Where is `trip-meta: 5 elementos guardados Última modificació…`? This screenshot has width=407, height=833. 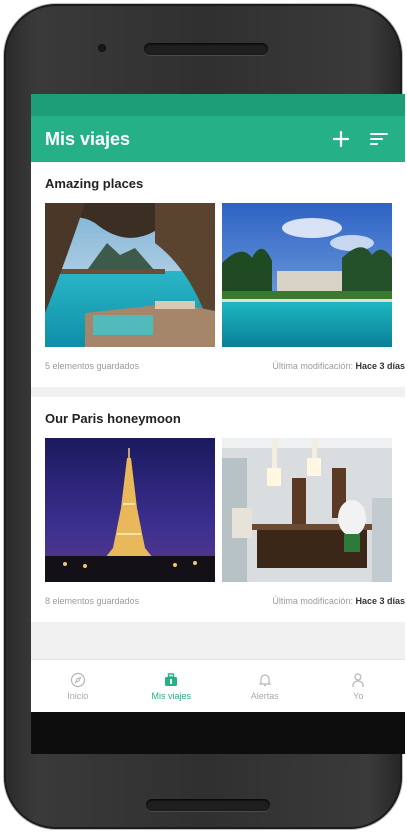 trip-meta: 5 elementos guardados Última modificació… is located at coordinates (218, 367).